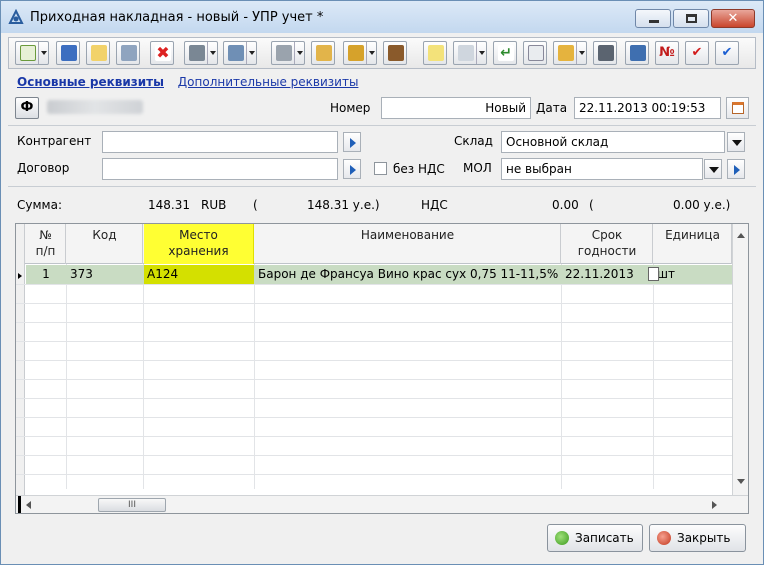 This screenshot has height=565, width=764. Describe the element at coordinates (268, 82) in the screenshot. I see `tab-additional-attributes: Дополнительные реквизиты` at that location.